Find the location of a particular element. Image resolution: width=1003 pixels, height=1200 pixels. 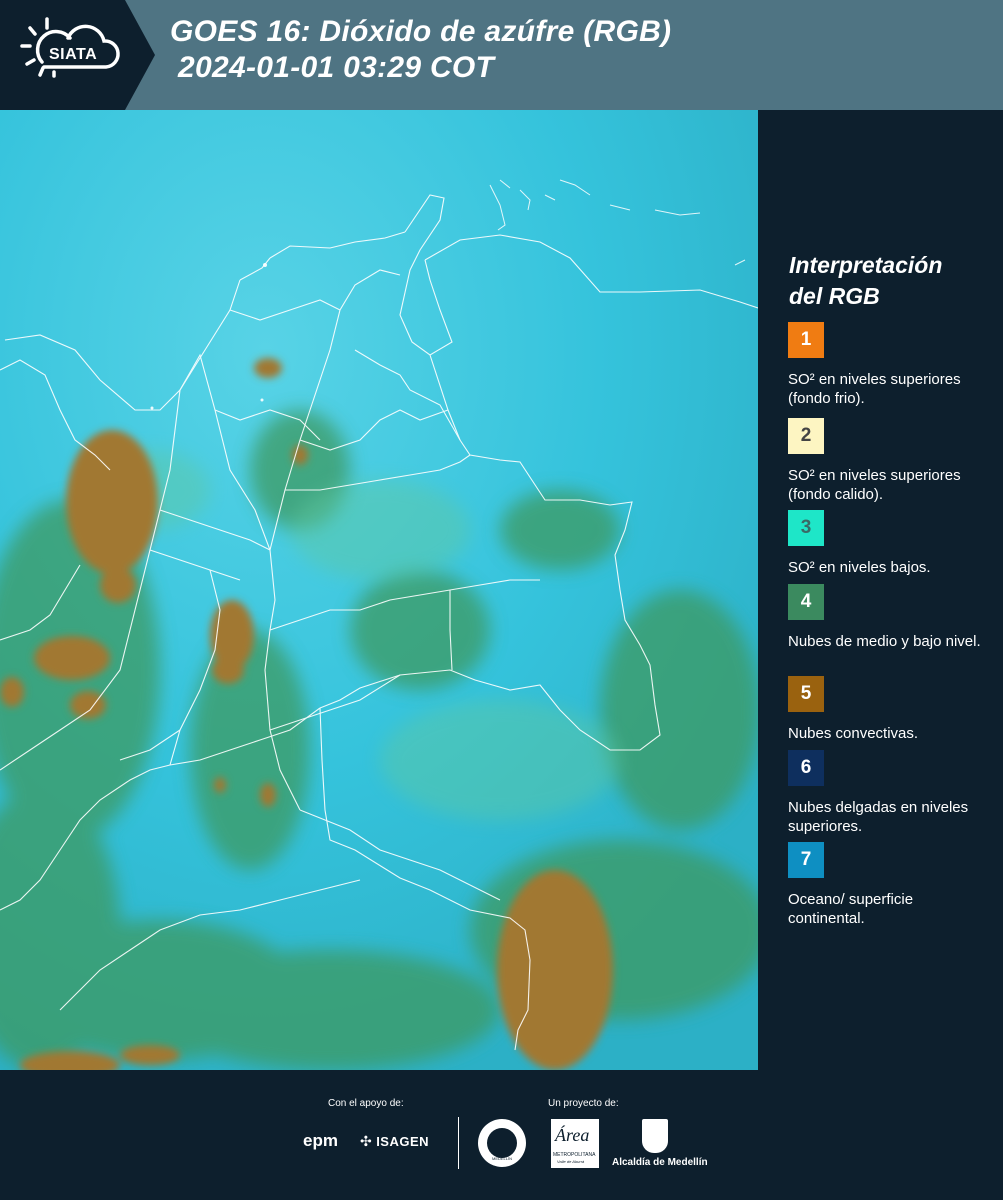

legend-item-6: 6 Nubes delgadas en niveles superiores. is located at coordinates (890, 793).